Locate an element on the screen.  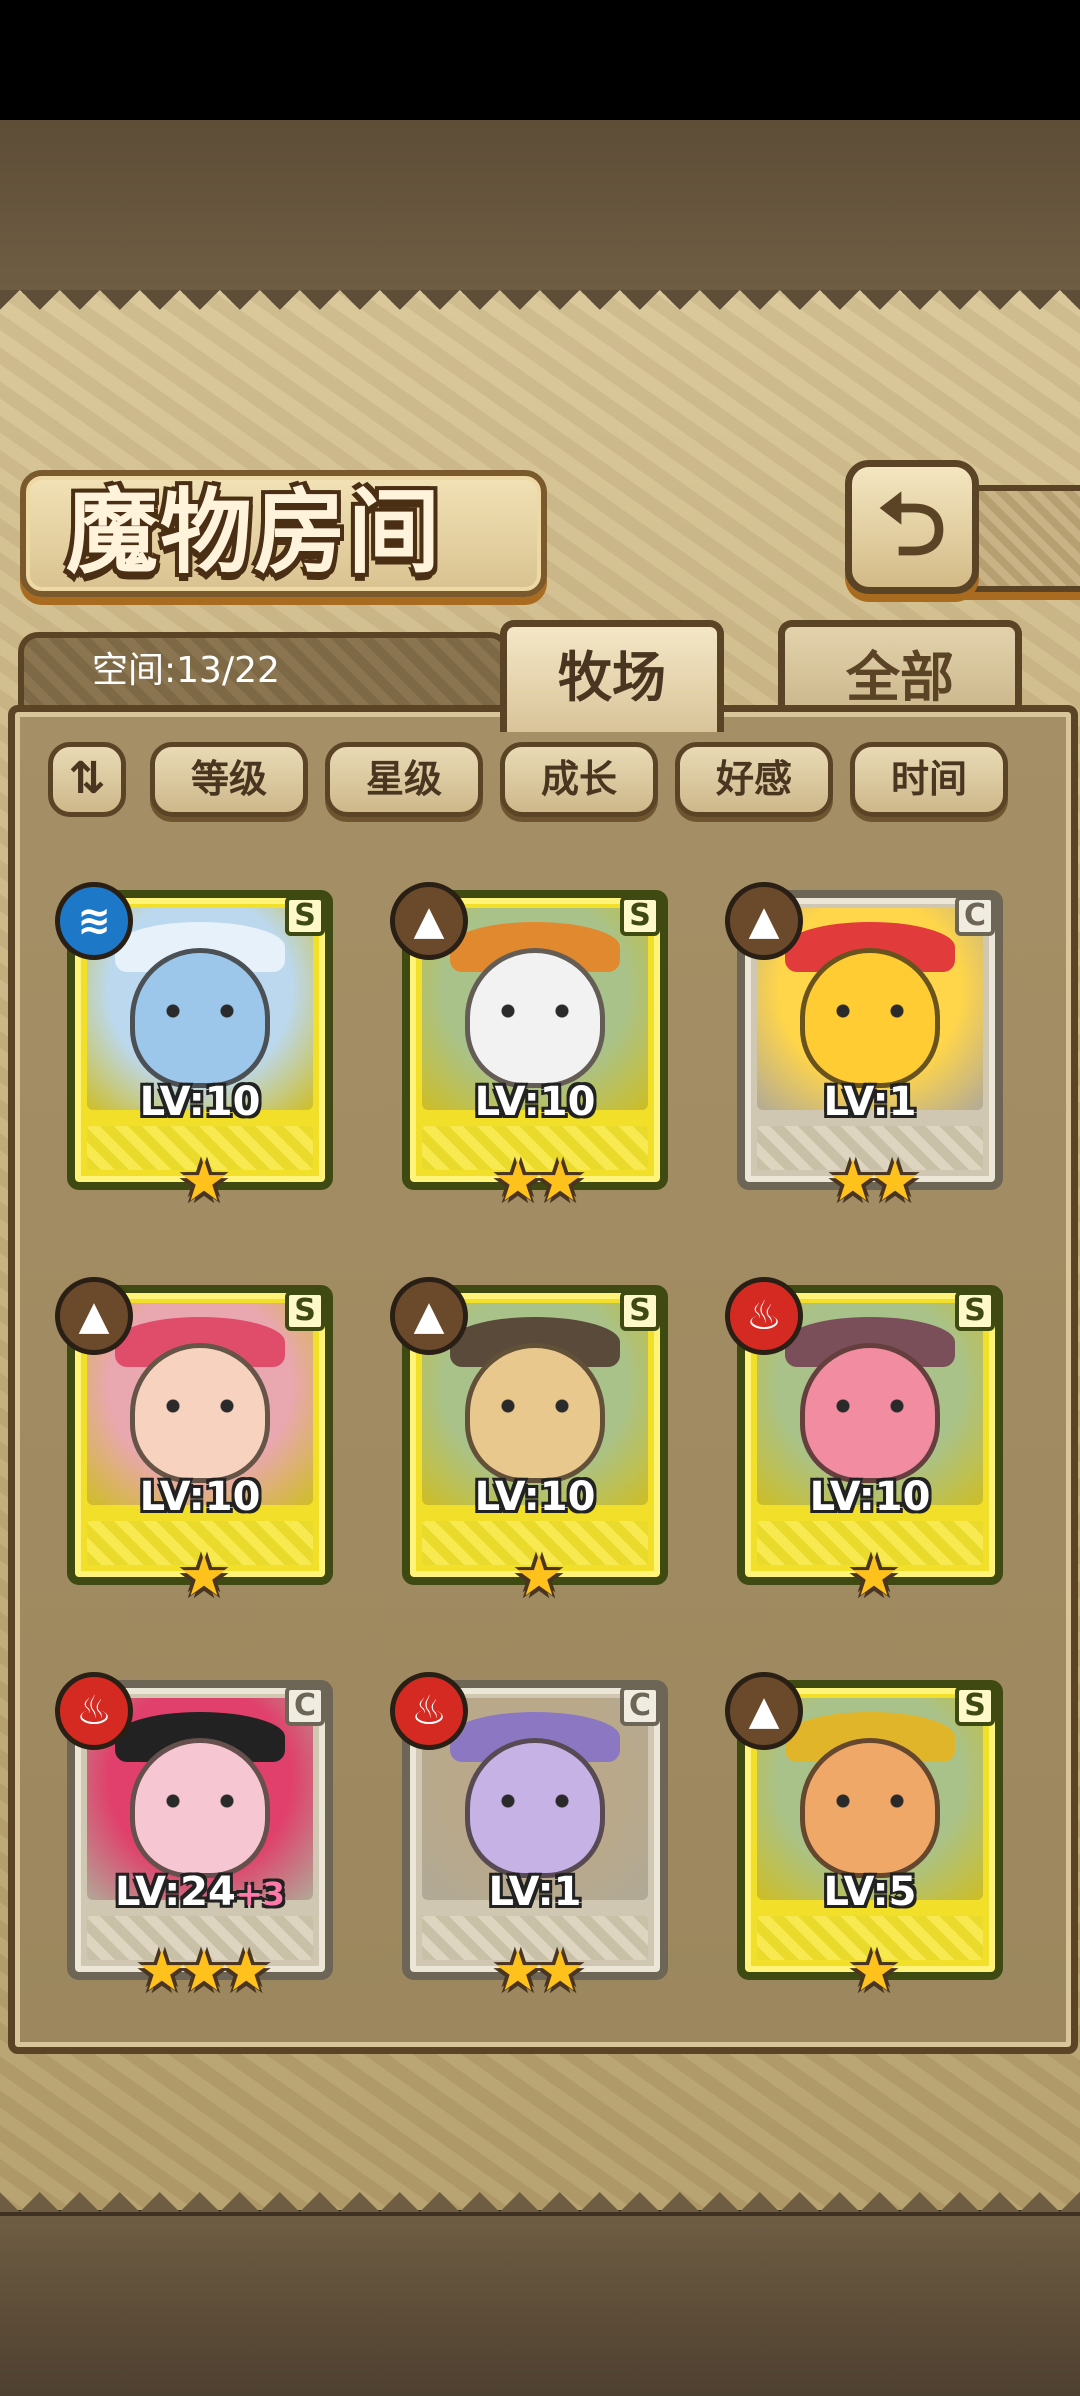
monster-card: LV:1 C ♨ ★★ is located at coordinates (535, 1841).